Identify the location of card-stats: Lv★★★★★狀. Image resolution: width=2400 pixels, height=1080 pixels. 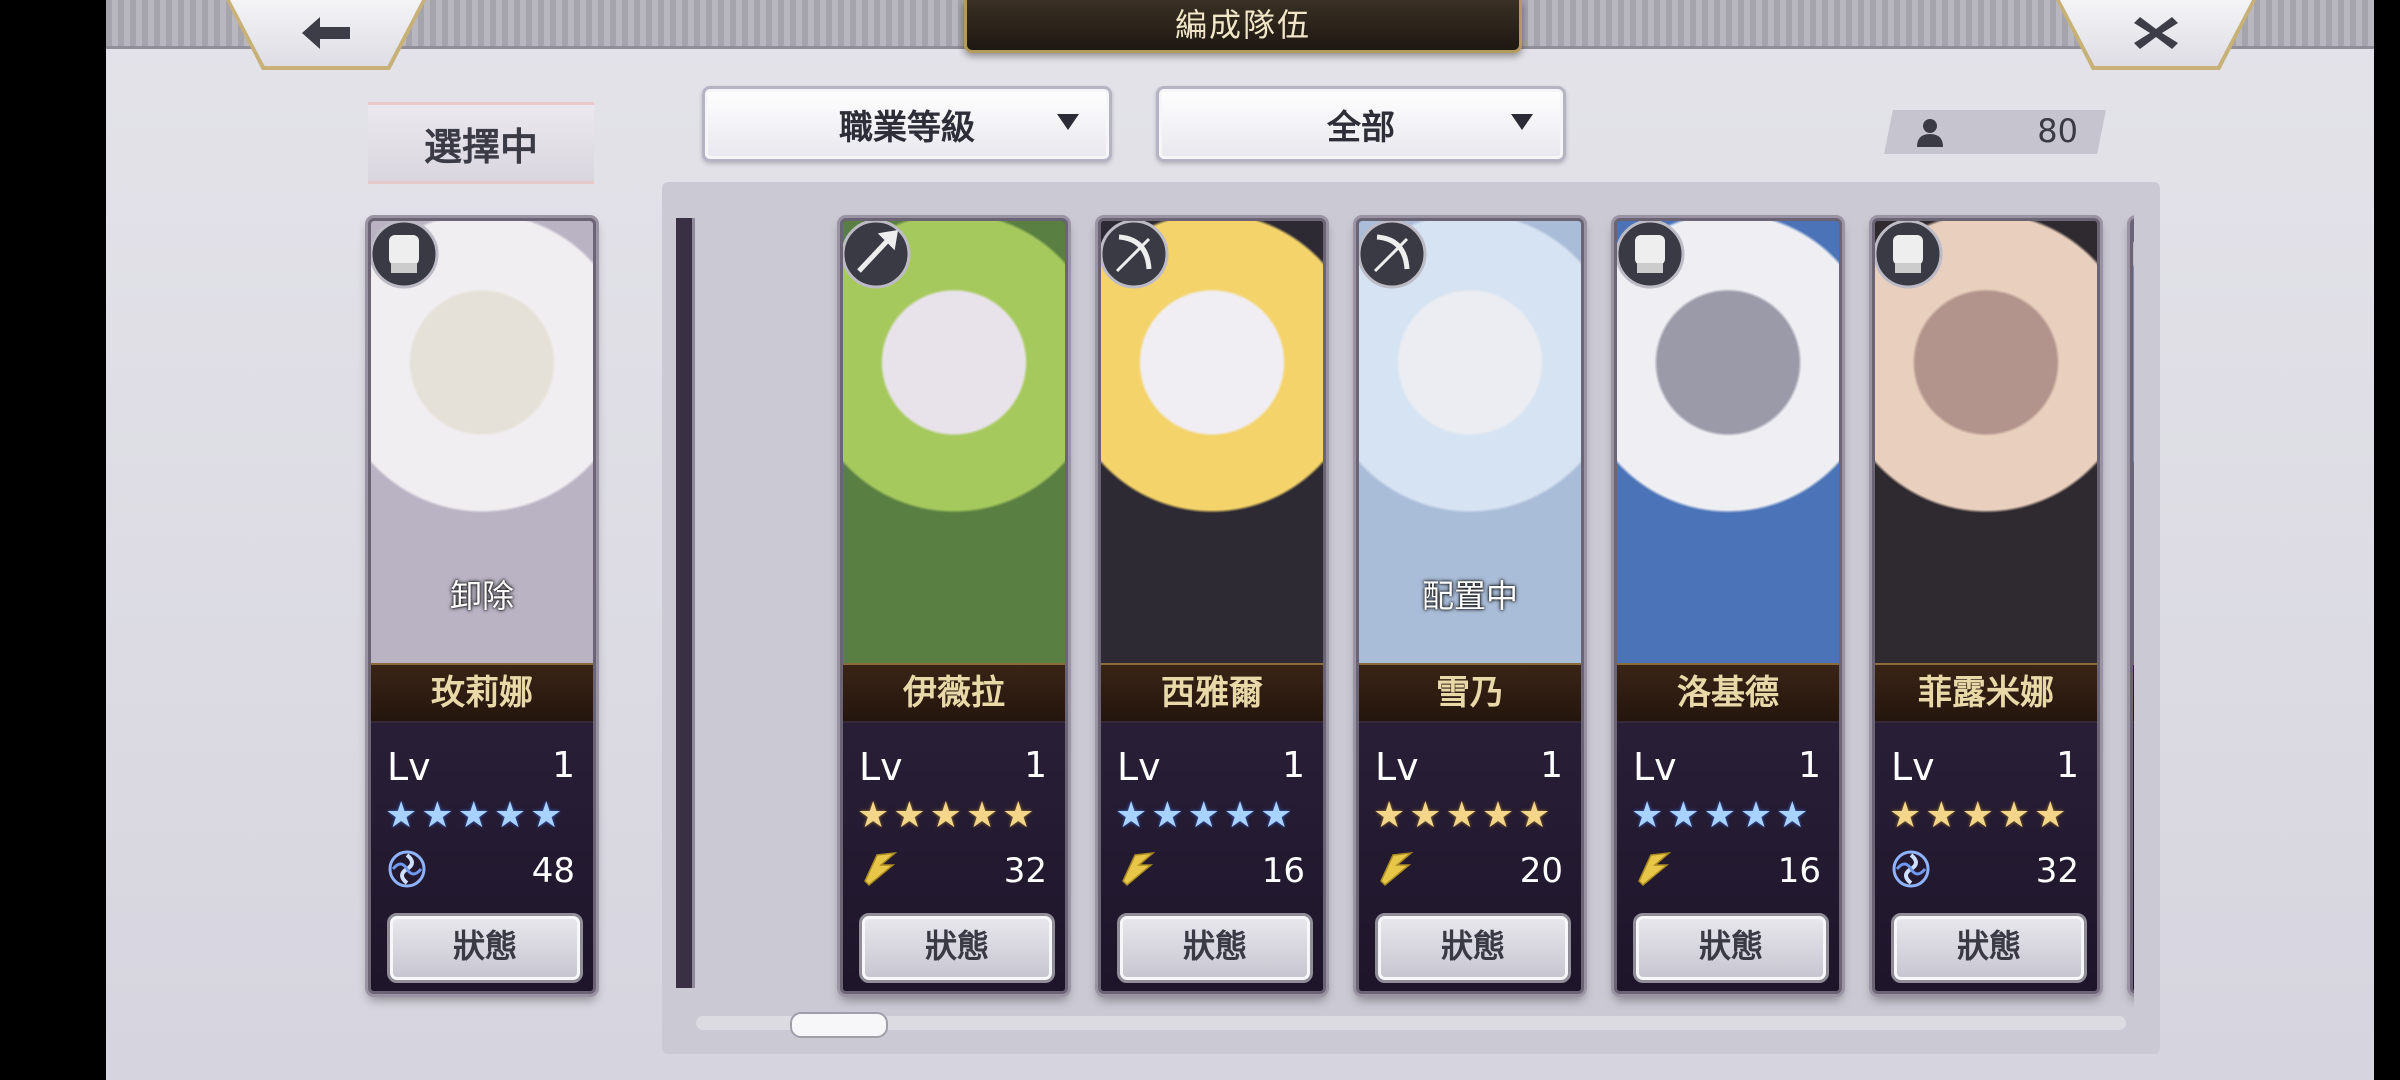
(2133, 856).